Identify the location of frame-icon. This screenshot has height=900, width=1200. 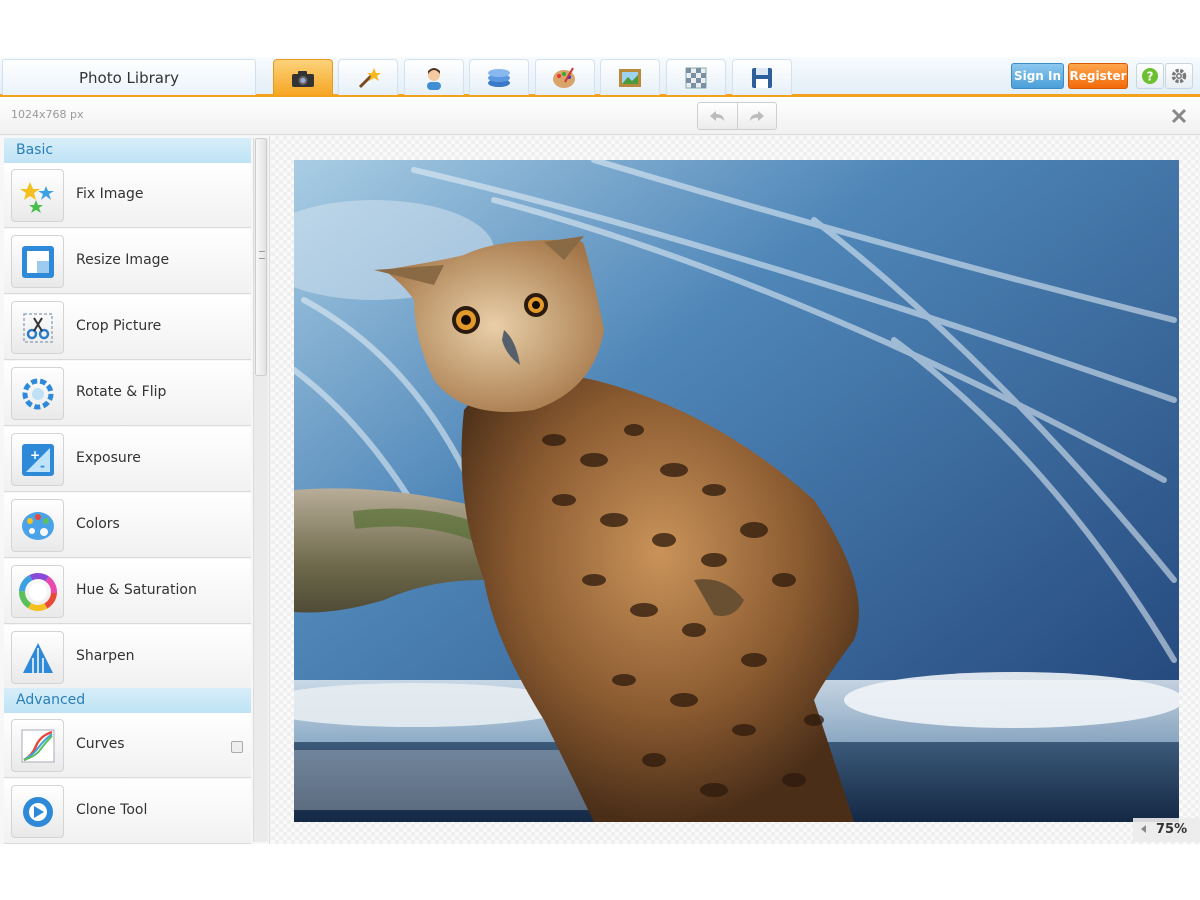
(630, 77).